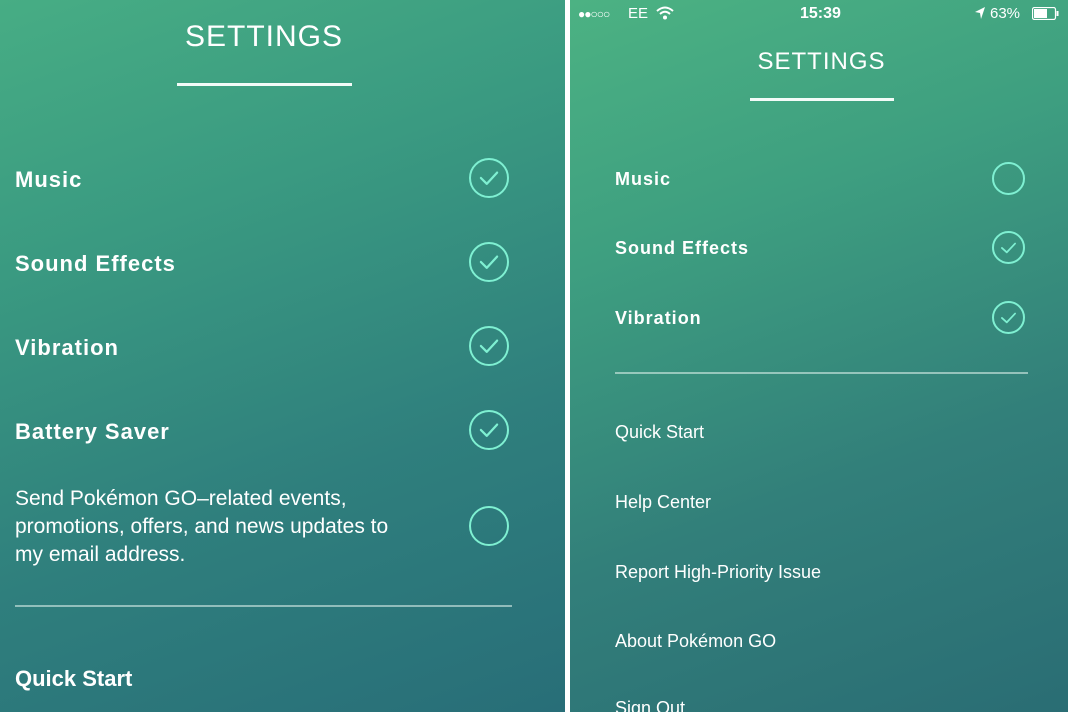 The width and height of the screenshot is (1068, 712). Describe the element at coordinates (100, 554) in the screenshot. I see `email-optin-line: my email address.` at that location.